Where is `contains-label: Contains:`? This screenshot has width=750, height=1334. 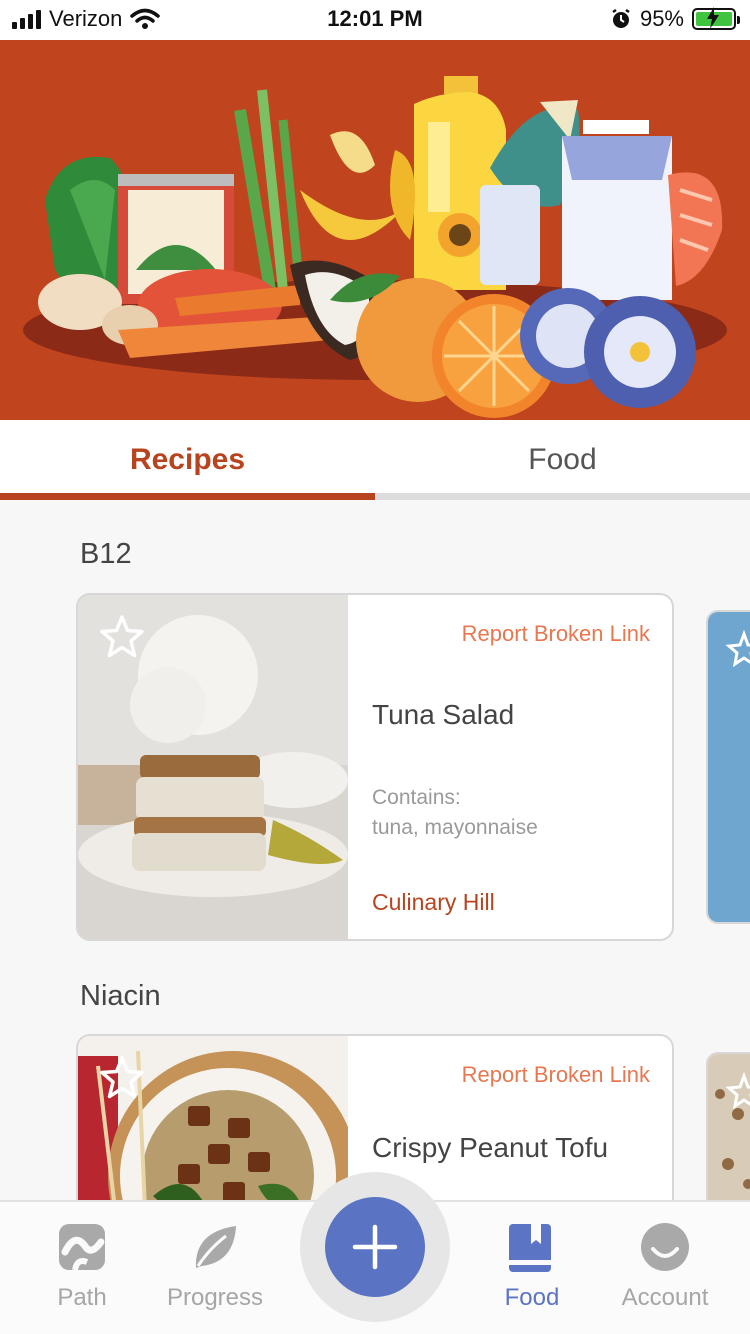
contains-label: Contains: is located at coordinates (416, 797).